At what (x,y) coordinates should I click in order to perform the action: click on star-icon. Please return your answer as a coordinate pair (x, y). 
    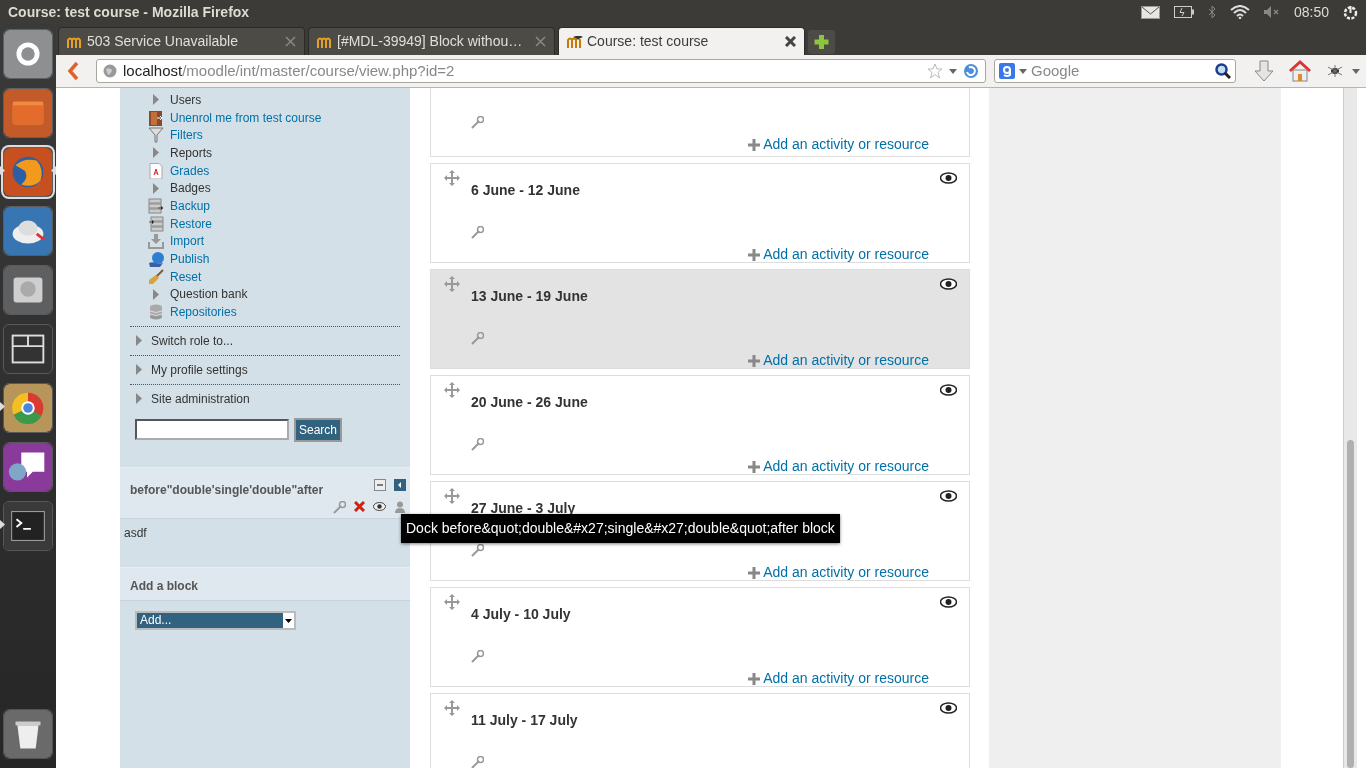
    Looking at the image, I should click on (935, 71).